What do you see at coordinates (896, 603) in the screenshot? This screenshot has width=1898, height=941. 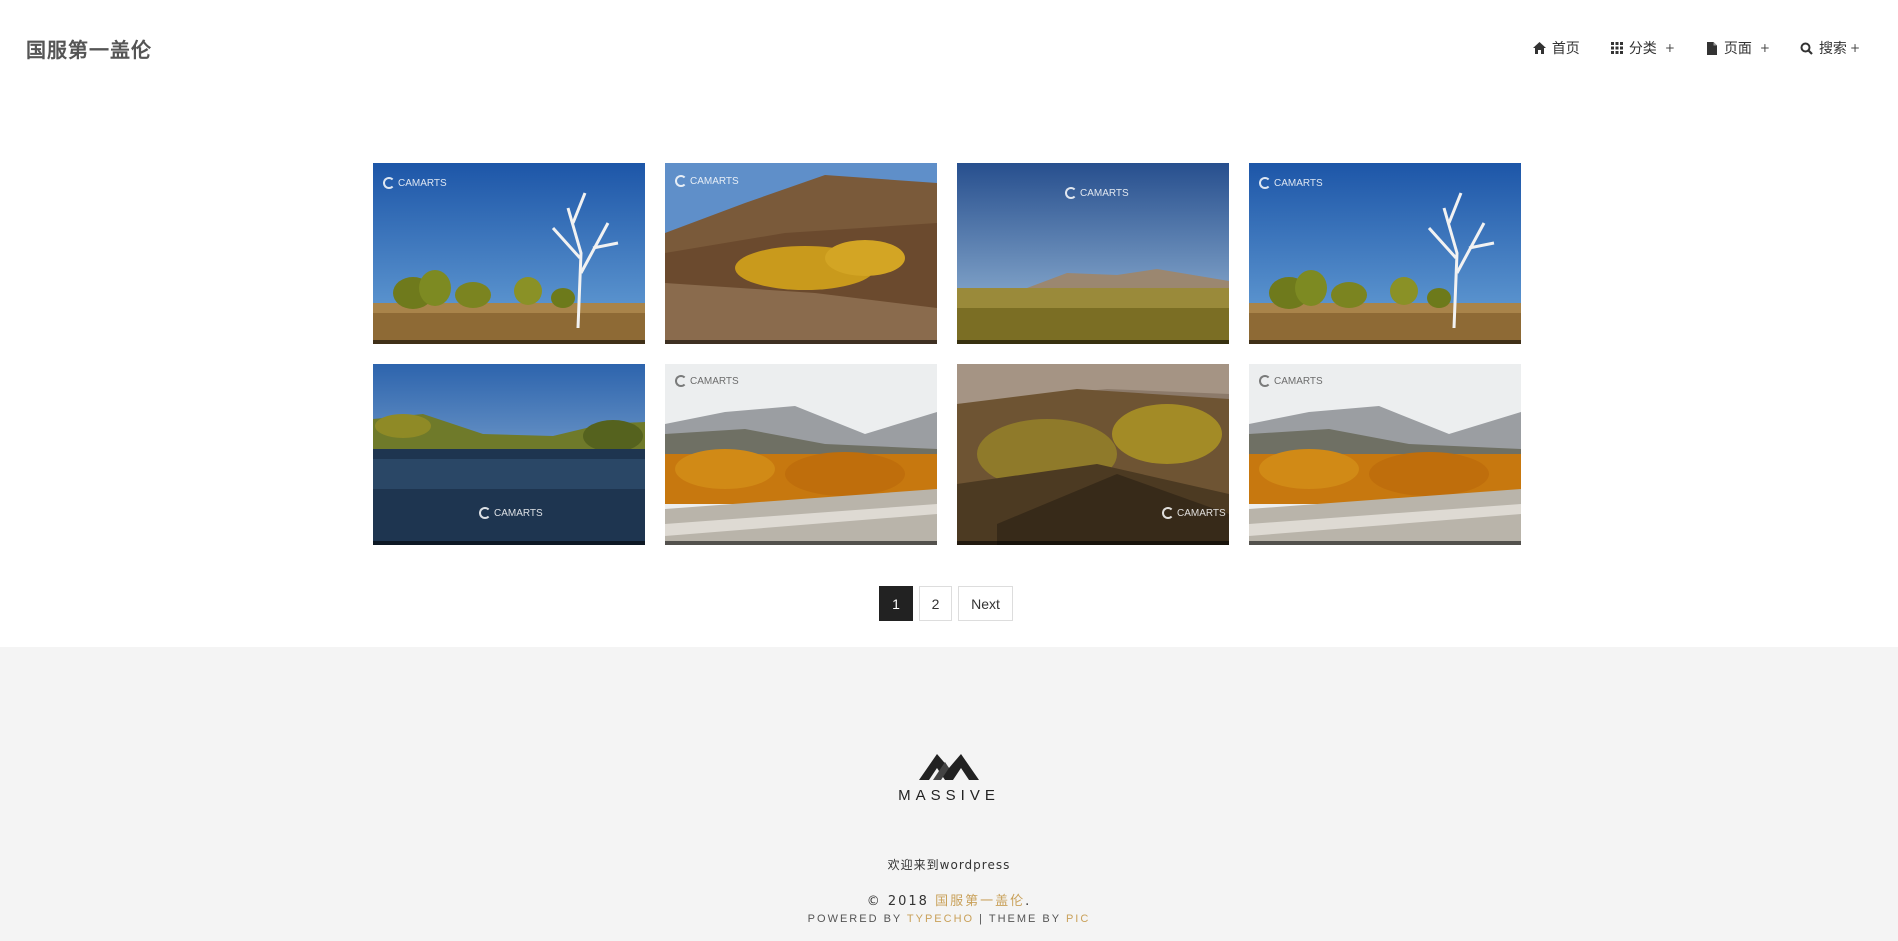 I see `page-1-button: 1` at bounding box center [896, 603].